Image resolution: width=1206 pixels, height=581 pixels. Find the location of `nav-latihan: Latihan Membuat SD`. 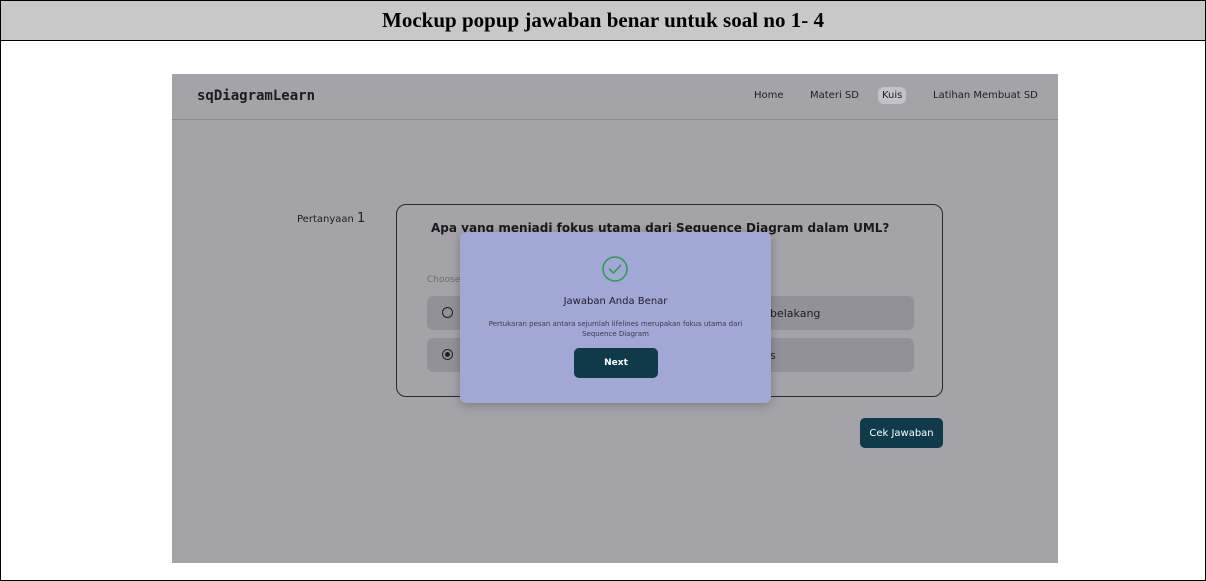

nav-latihan: Latihan Membuat SD is located at coordinates (985, 95).